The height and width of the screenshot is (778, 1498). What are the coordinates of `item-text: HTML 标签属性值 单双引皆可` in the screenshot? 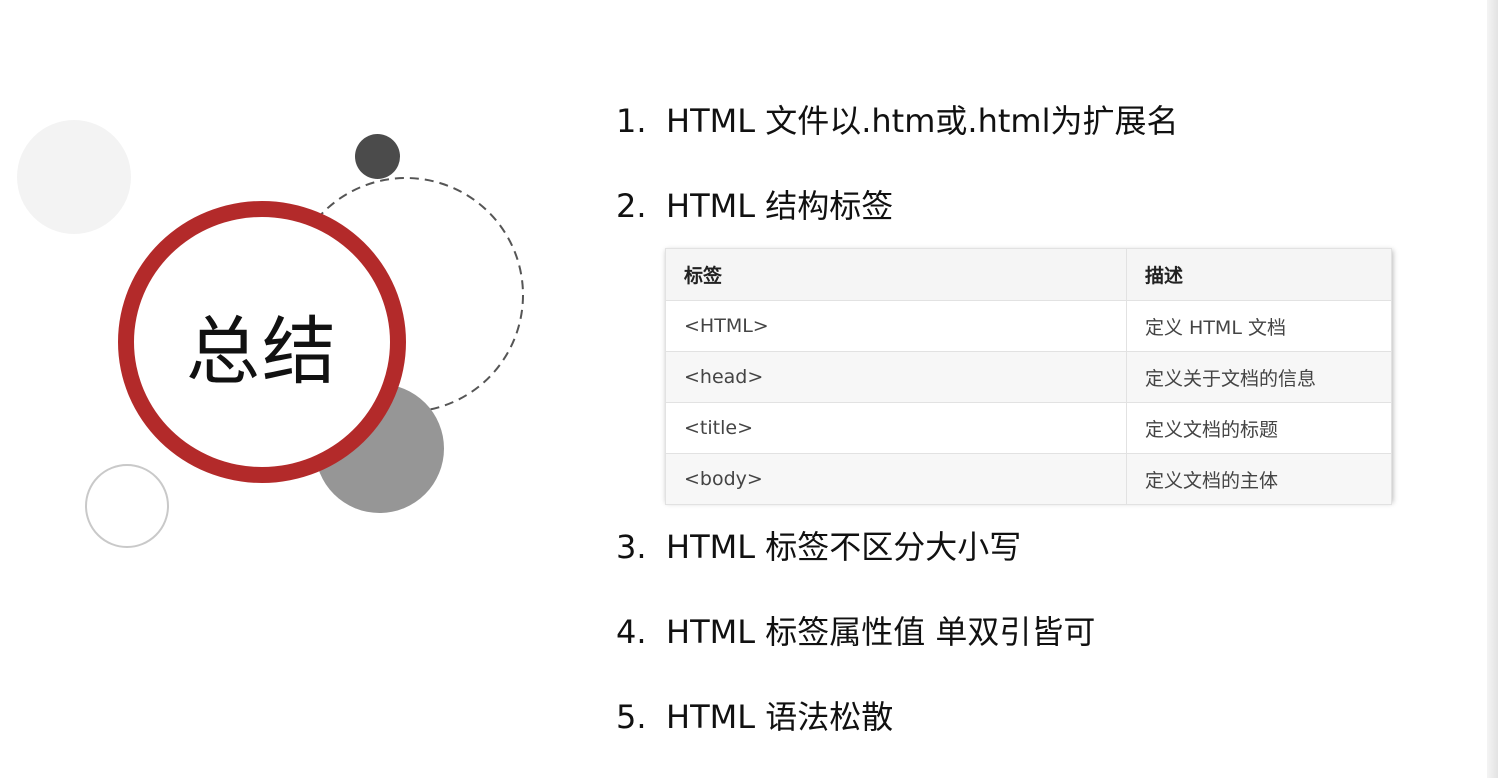 It's located at (881, 632).